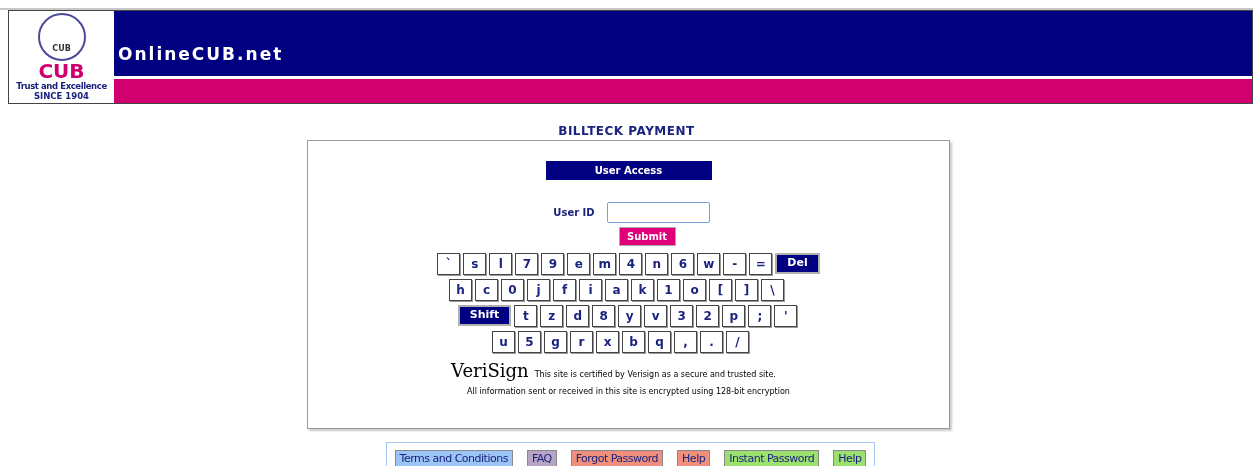  Describe the element at coordinates (642, 290) in the screenshot. I see `keyboard-key: k` at that location.